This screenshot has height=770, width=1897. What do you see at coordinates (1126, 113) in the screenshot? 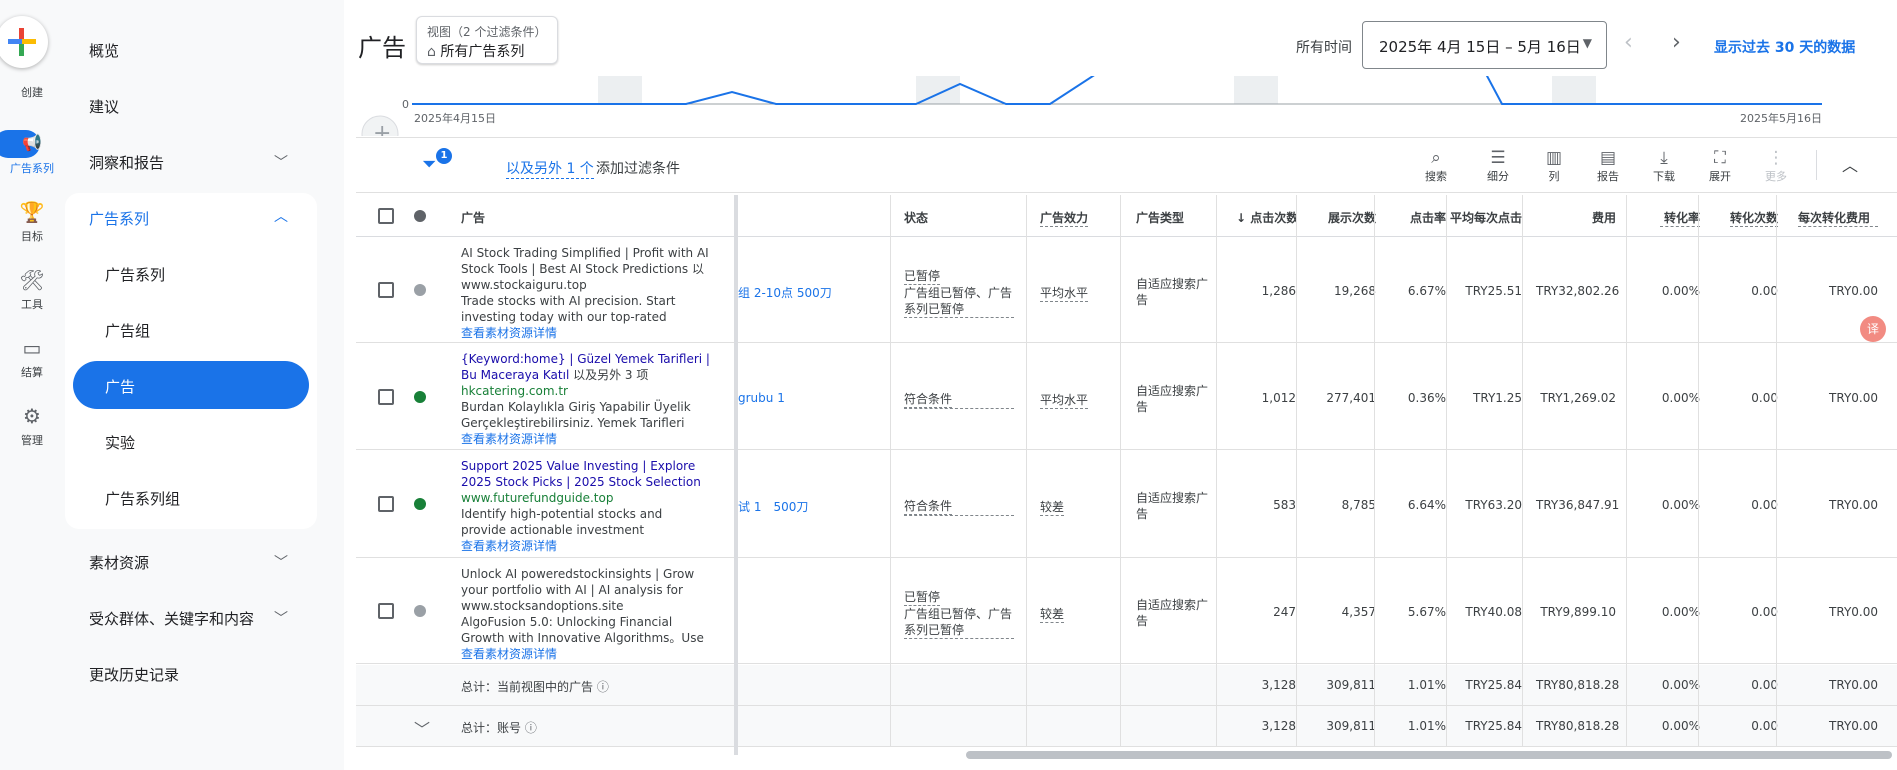
I see `performance-graph: + 0 2025年4月15日 2025年5月16日` at bounding box center [1126, 113].